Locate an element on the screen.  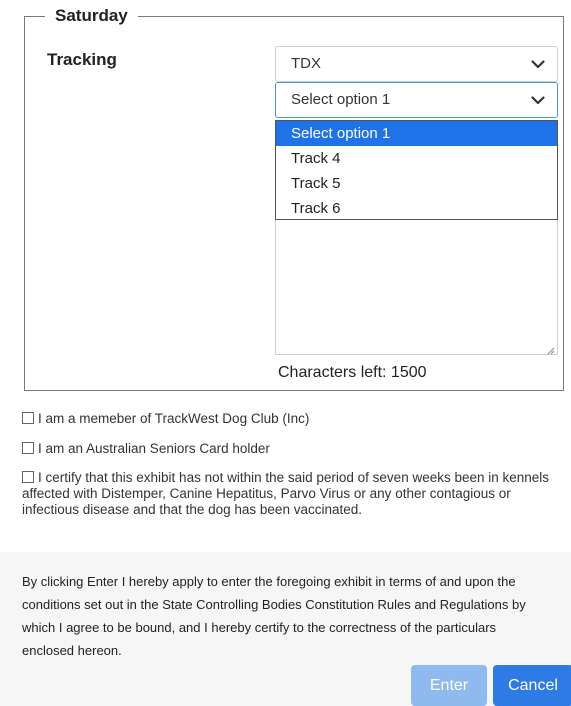
track-dropdown-list: Select option 1 Track 4 Track 5 Track 6 is located at coordinates (416, 170).